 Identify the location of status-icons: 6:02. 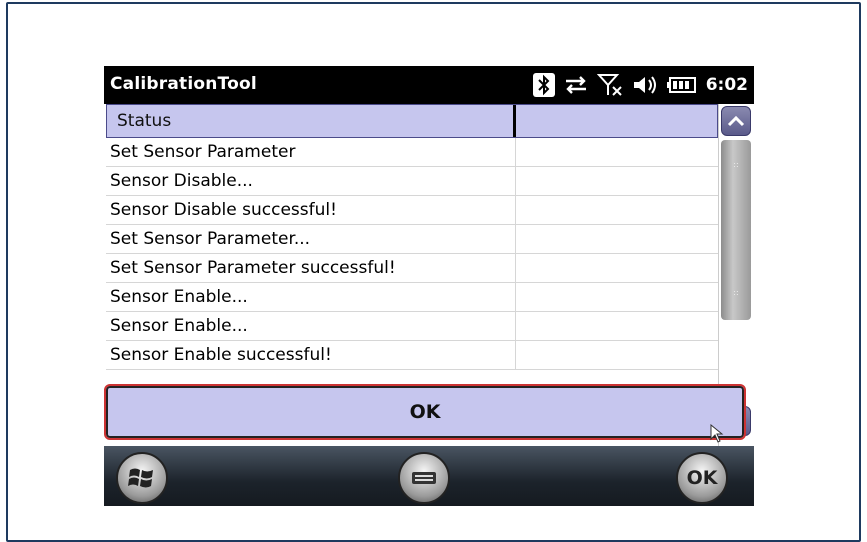
(640, 85).